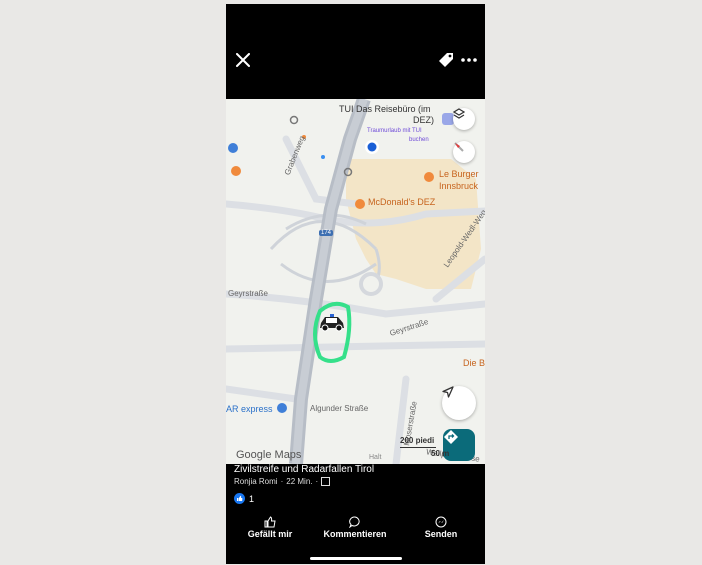 Image resolution: width=702 pixels, height=565 pixels. I want to click on send-button: Senden, so click(441, 527).